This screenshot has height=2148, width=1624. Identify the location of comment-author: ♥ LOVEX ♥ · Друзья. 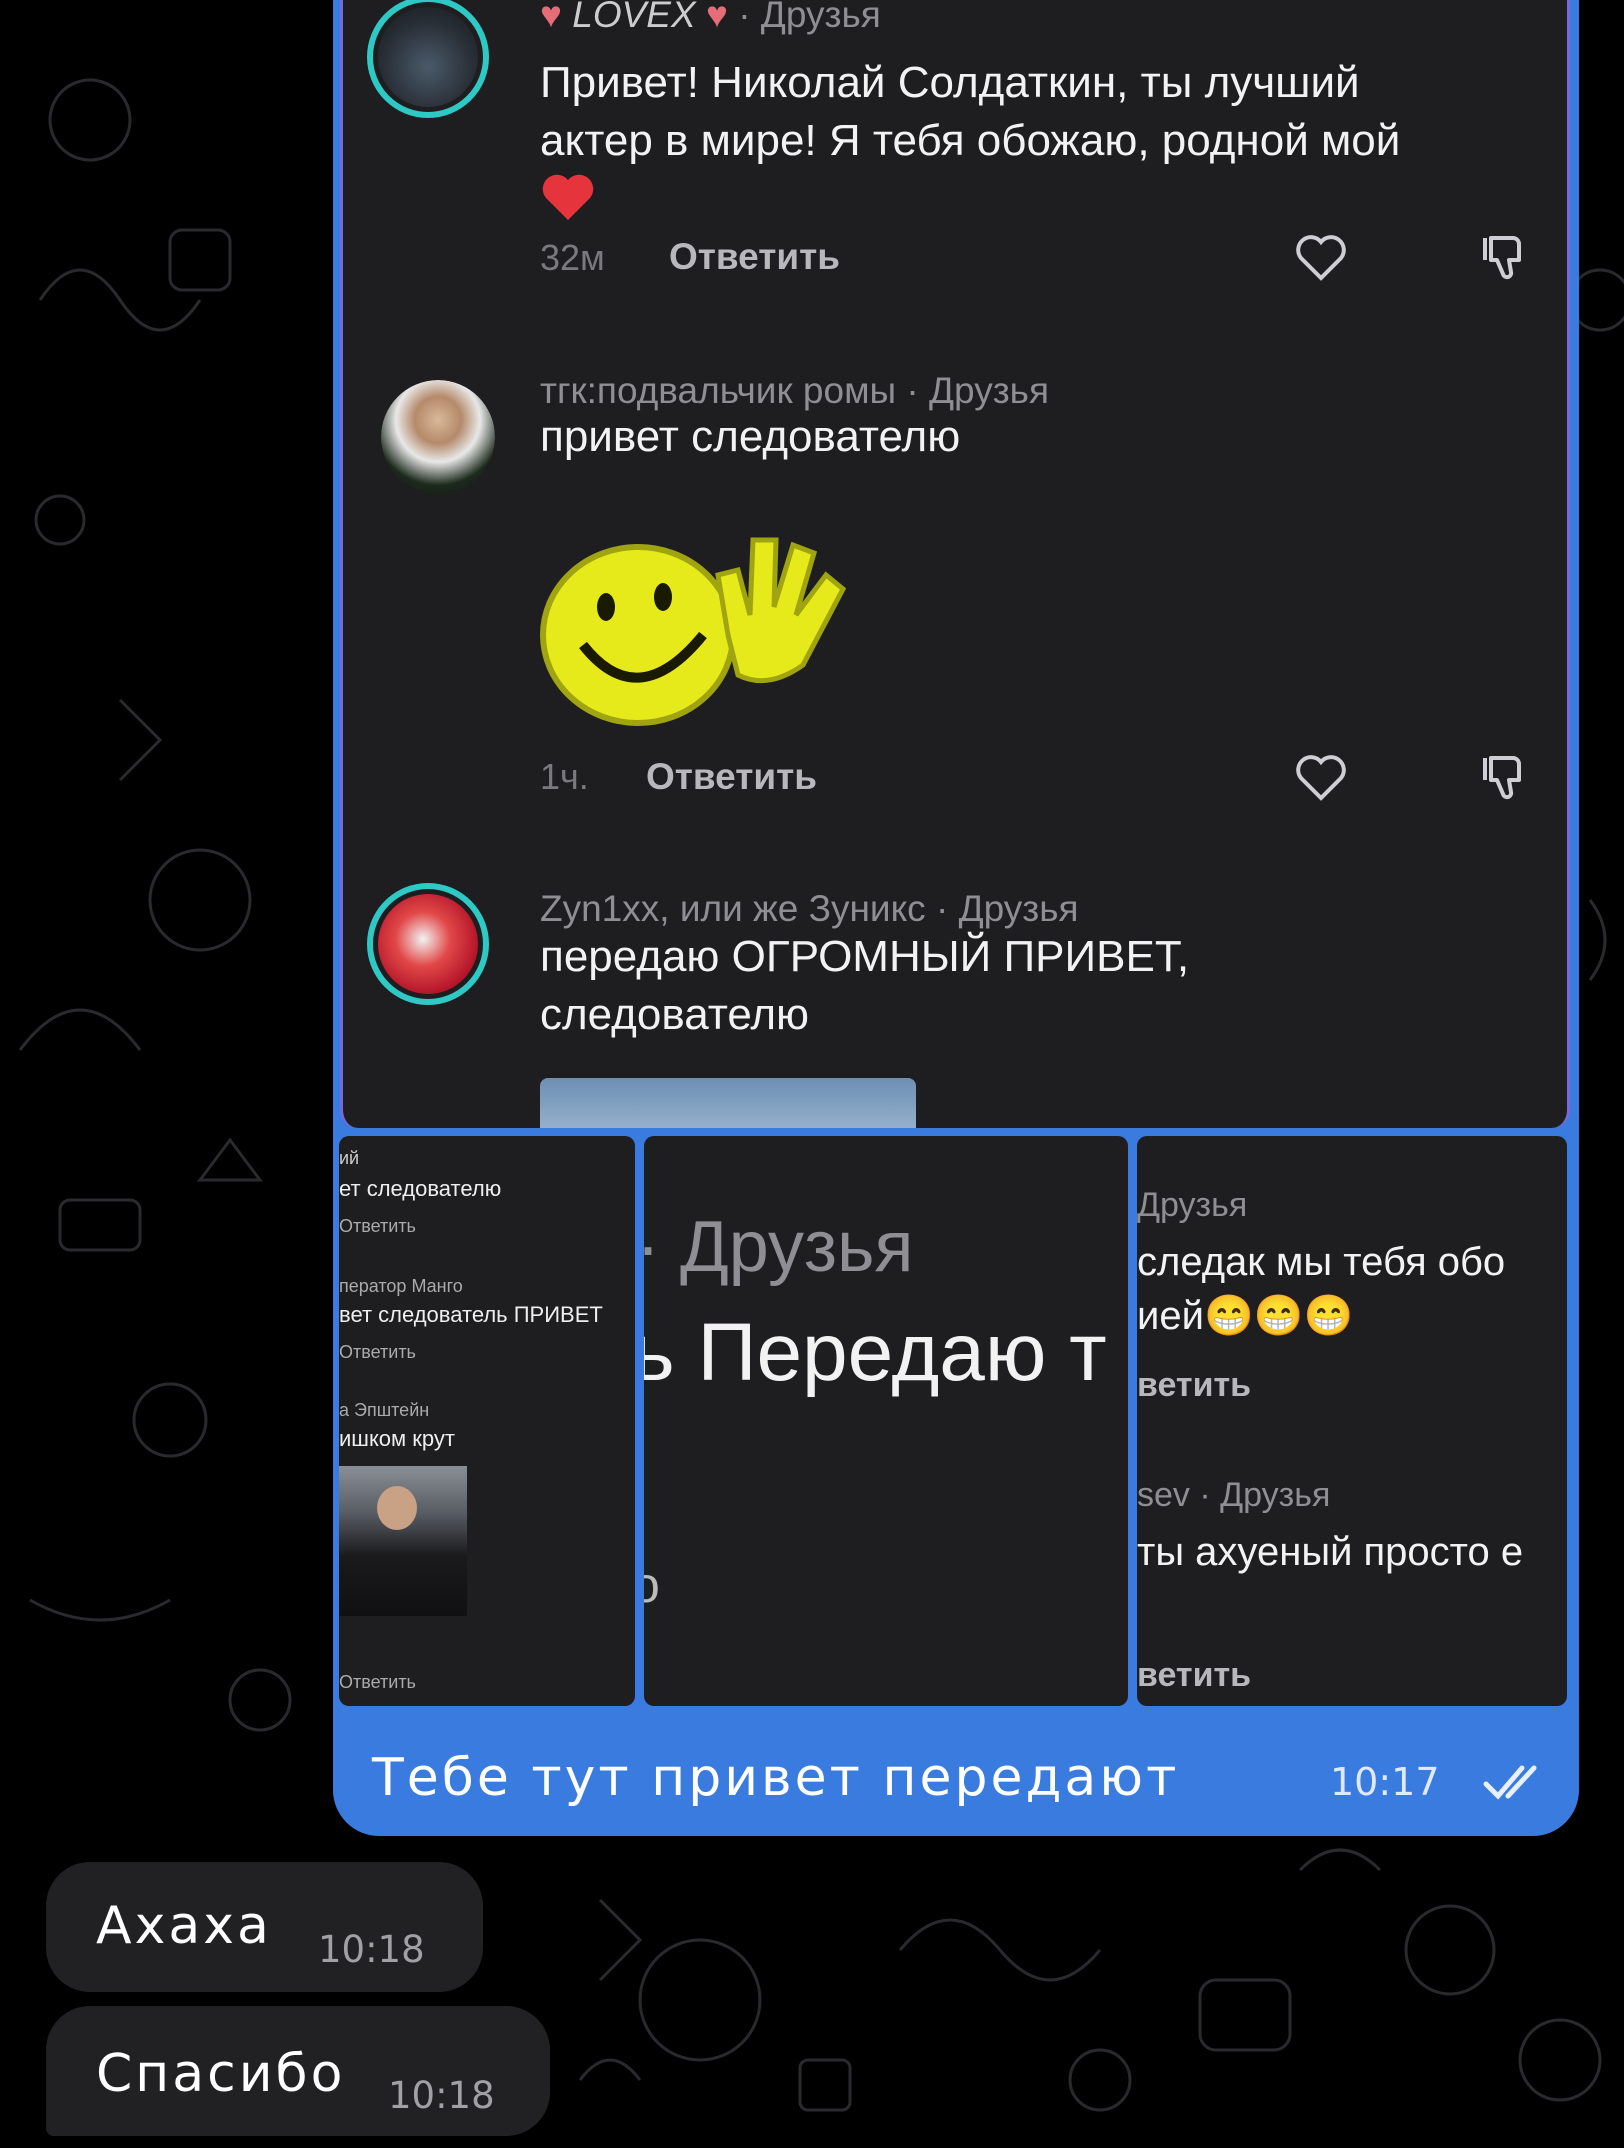
(710, 18).